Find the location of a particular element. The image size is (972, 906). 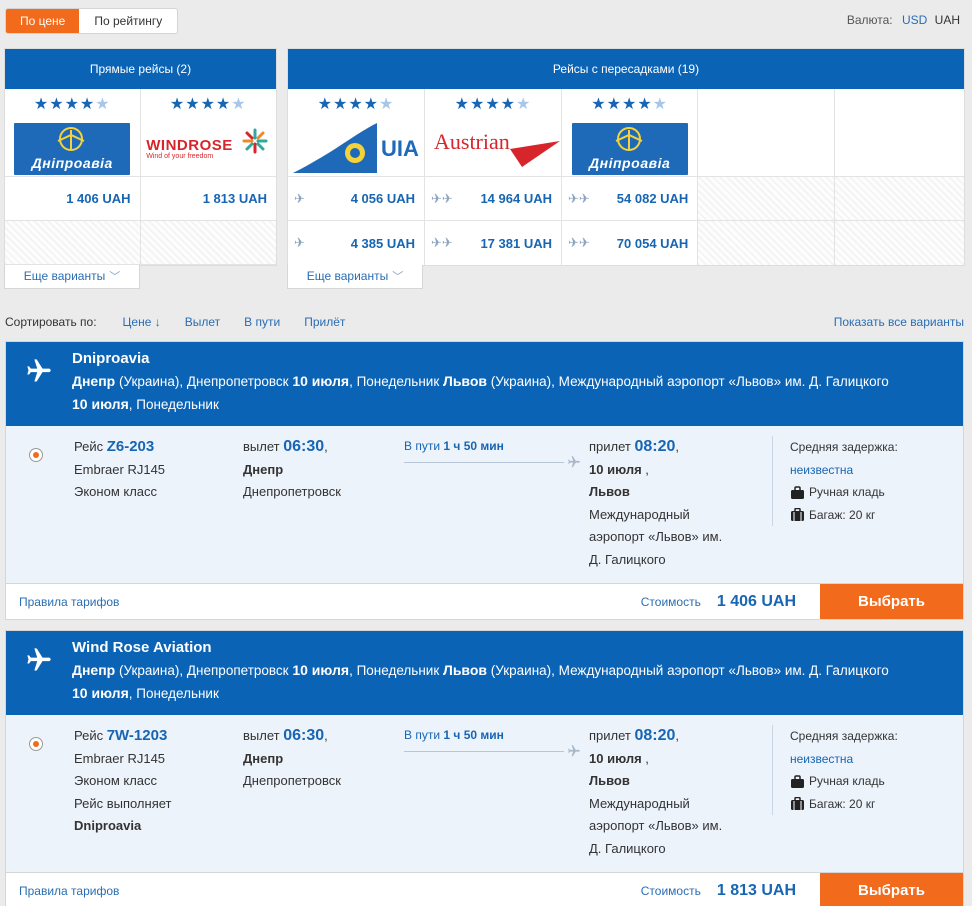

show-all-options-link: Показать все варианты is located at coordinates (899, 322).